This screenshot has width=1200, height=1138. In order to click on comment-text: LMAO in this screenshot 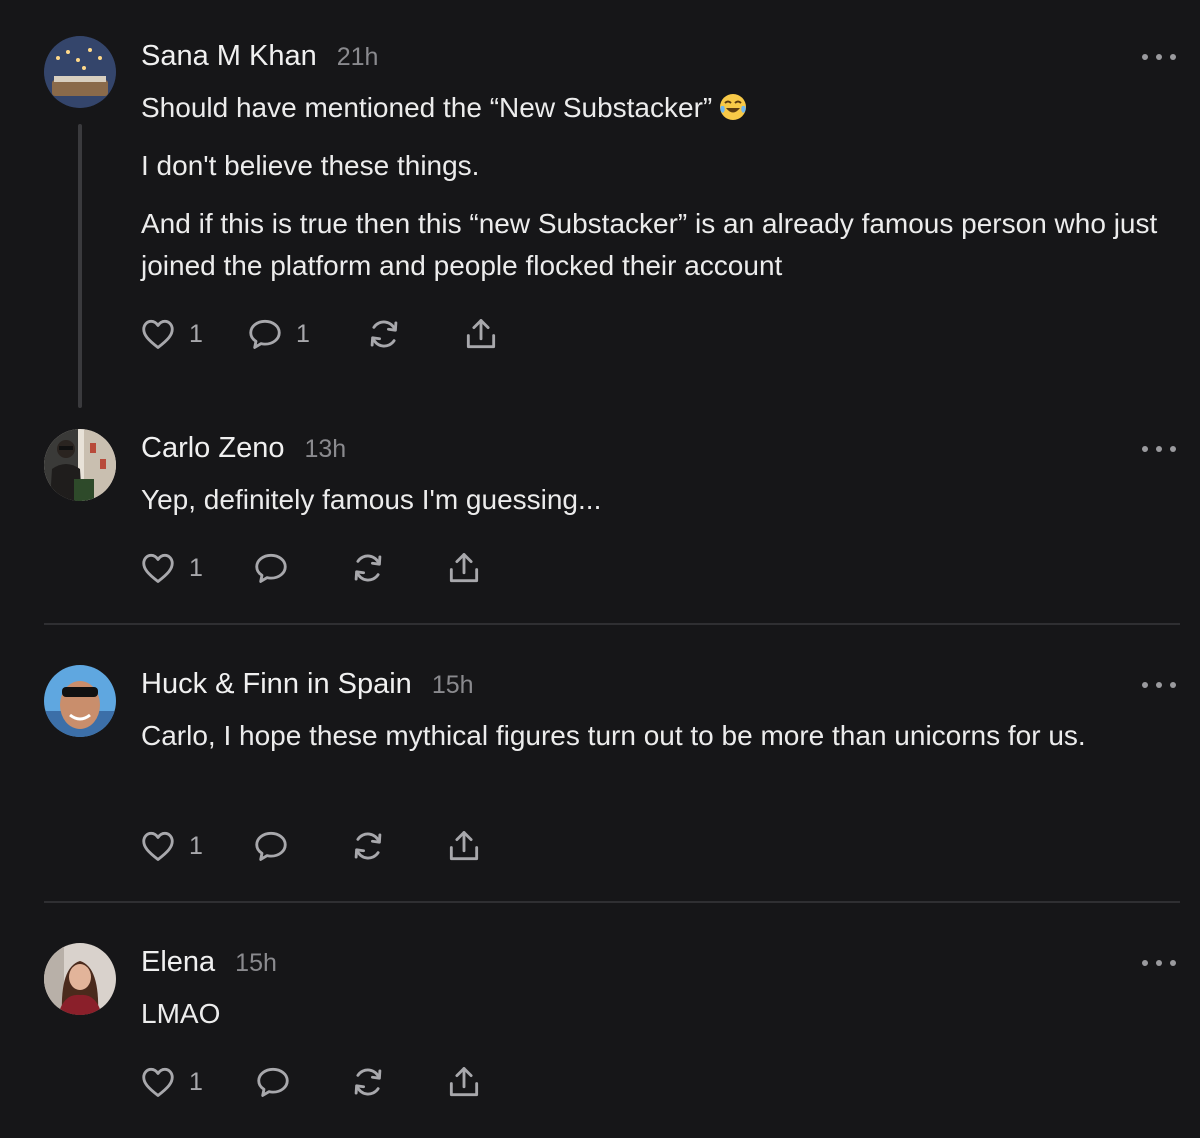, I will do `click(181, 1013)`.